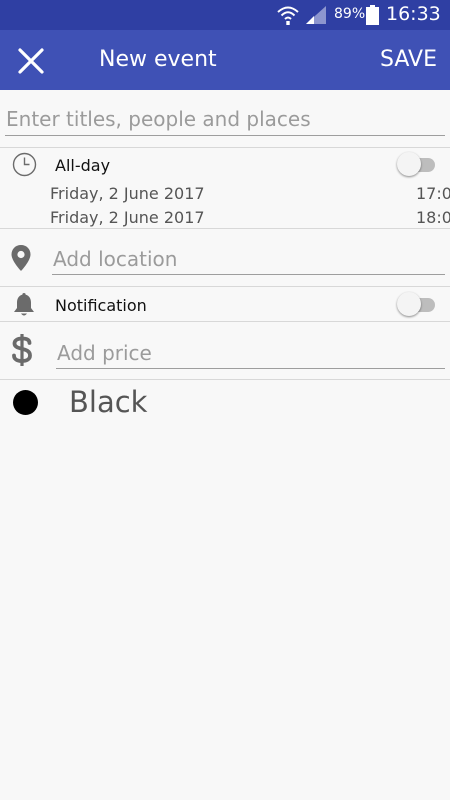 The height and width of the screenshot is (800, 450). I want to click on all-day-toggle, so click(417, 164).